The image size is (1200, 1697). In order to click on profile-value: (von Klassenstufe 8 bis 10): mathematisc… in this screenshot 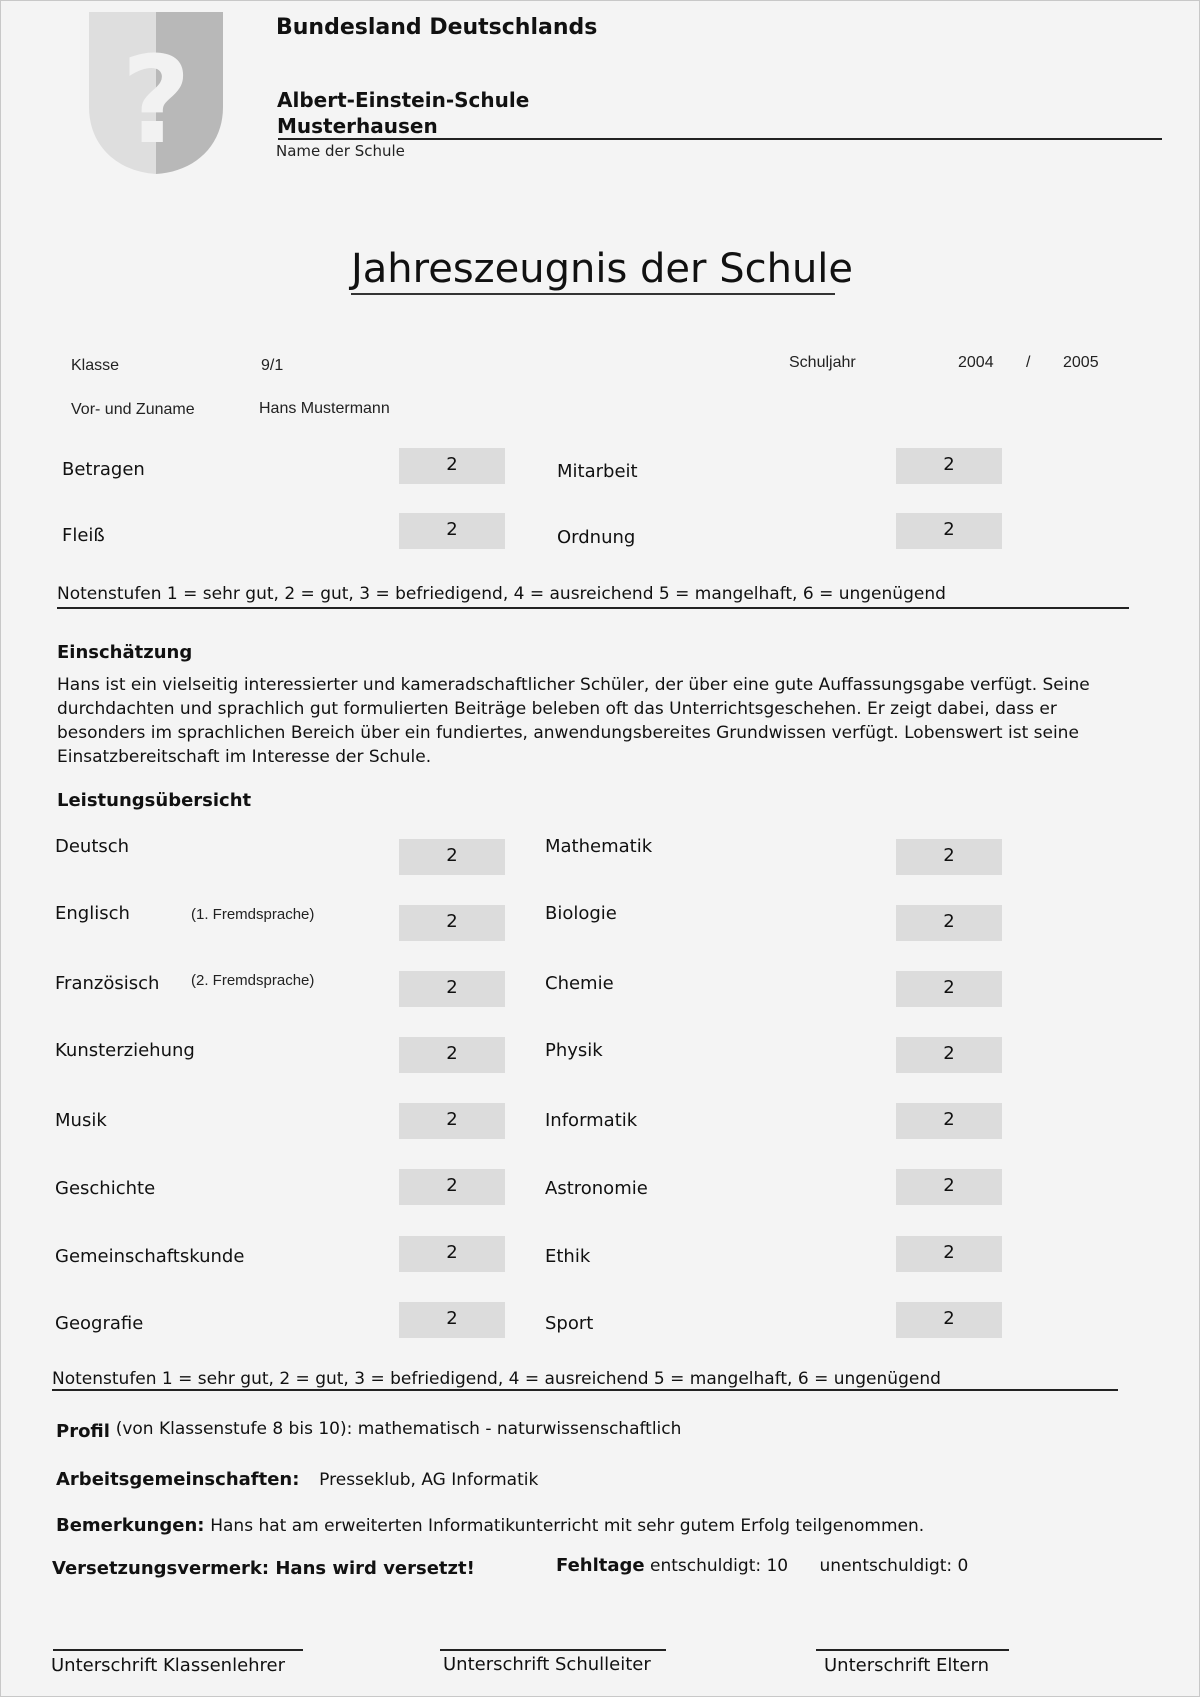, I will do `click(398, 1429)`.